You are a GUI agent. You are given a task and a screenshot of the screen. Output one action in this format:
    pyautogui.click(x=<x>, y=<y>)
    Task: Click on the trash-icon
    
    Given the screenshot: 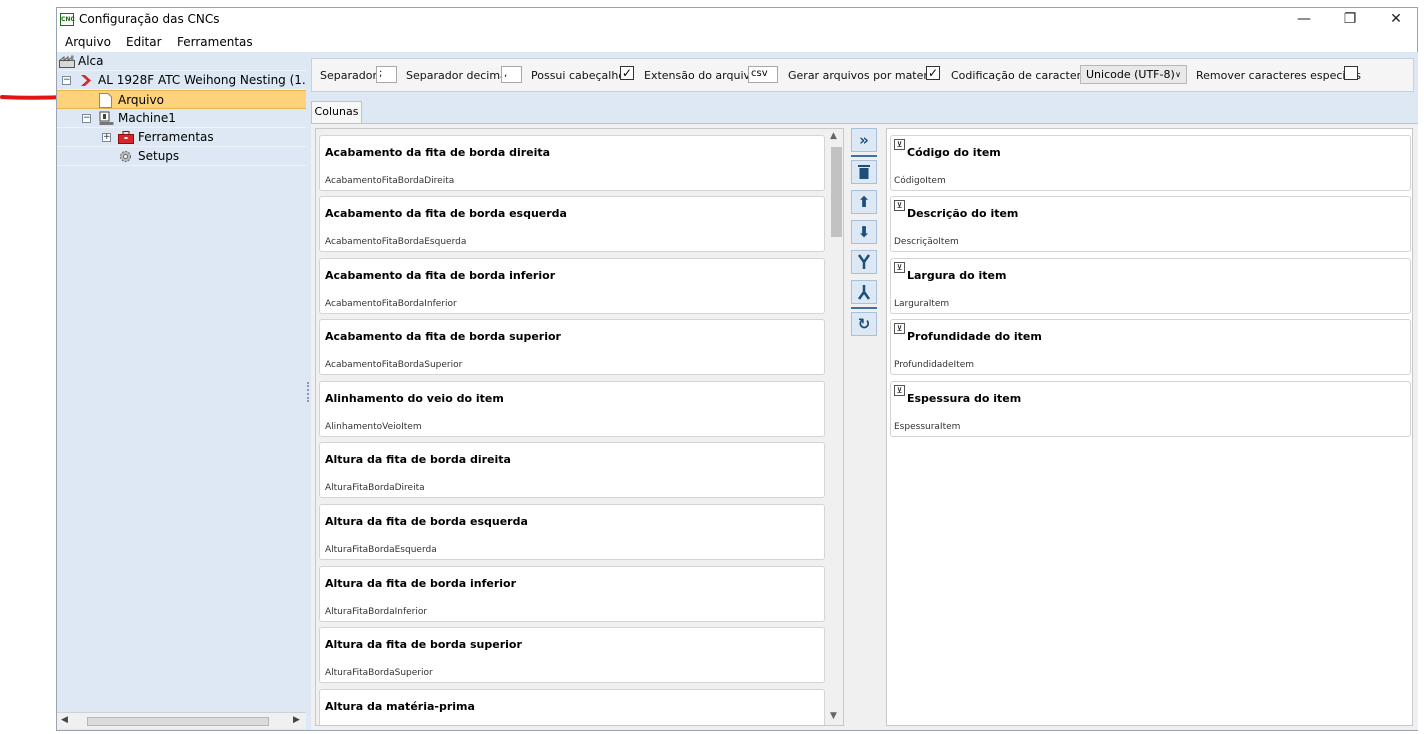 What is the action you would take?
    pyautogui.click(x=864, y=172)
    